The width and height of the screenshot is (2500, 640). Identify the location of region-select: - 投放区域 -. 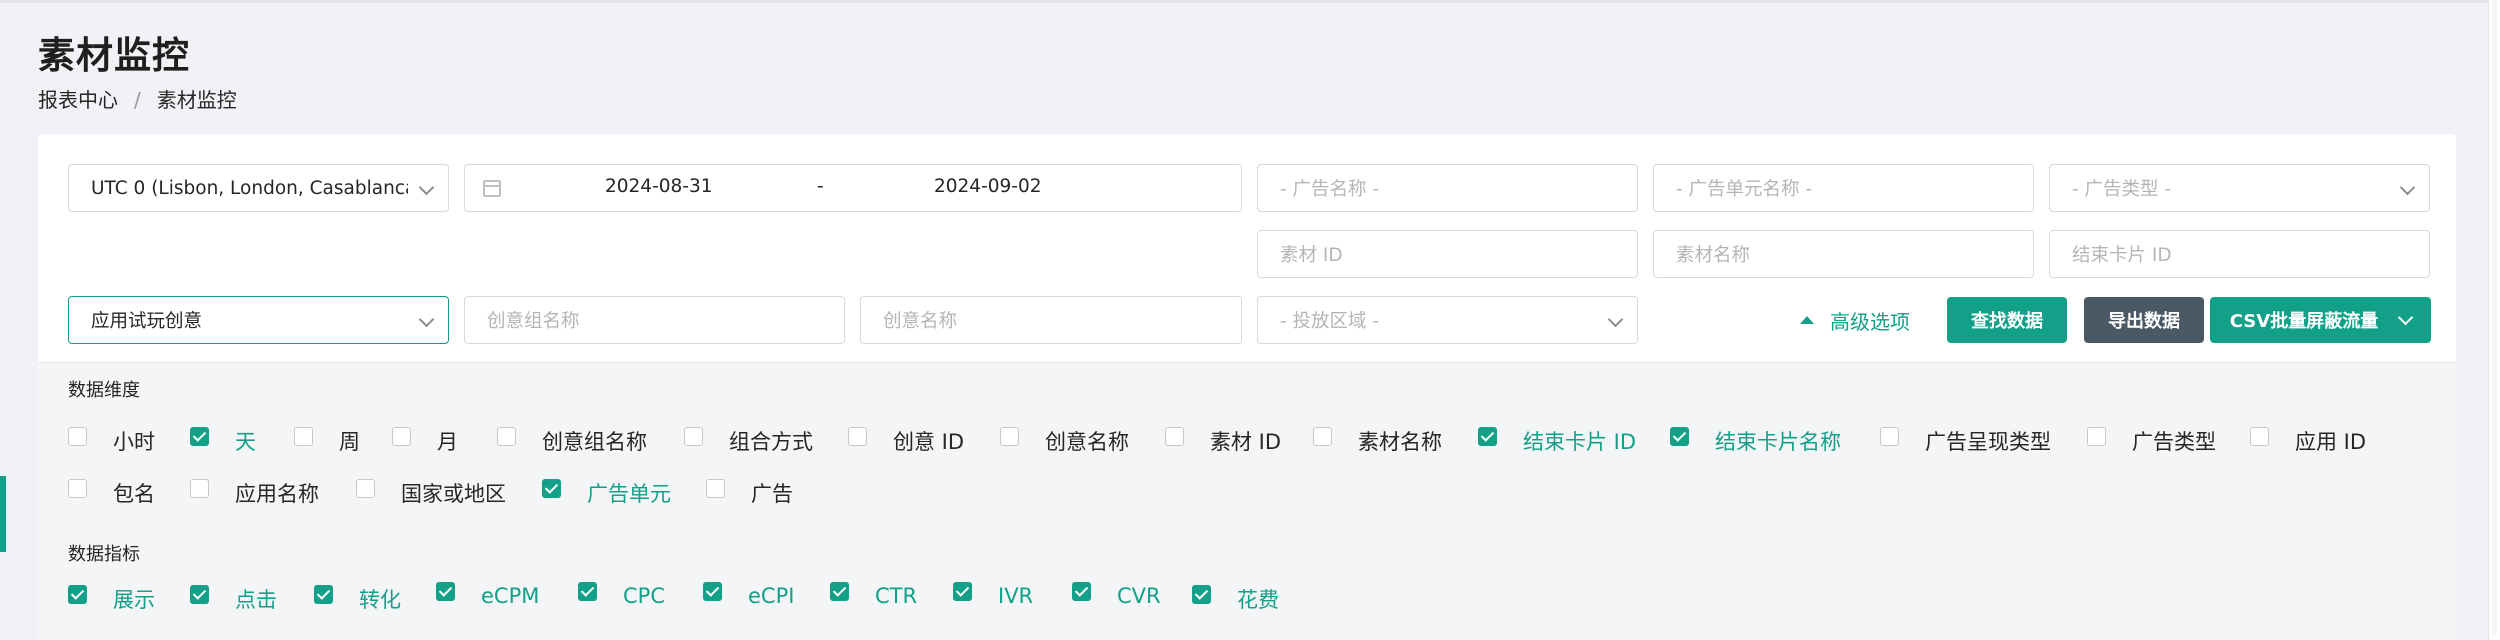
(1447, 320).